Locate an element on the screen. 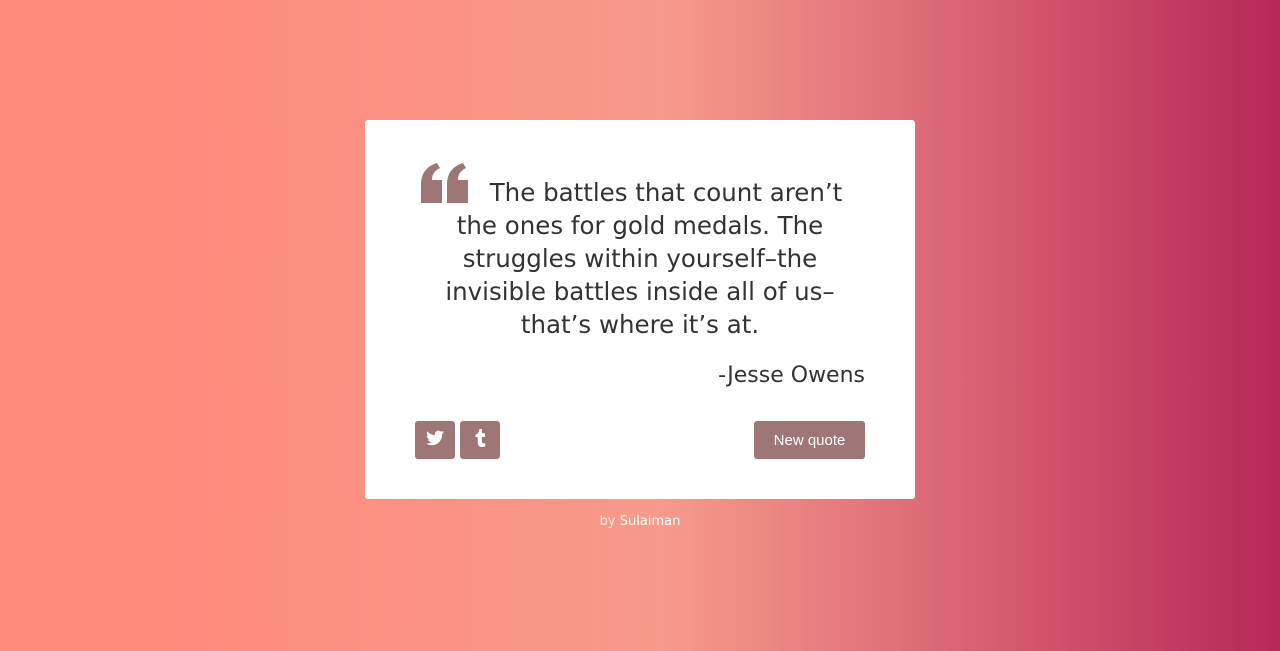 The image size is (1280, 651). credit-author-link: Sulaiman is located at coordinates (650, 521).